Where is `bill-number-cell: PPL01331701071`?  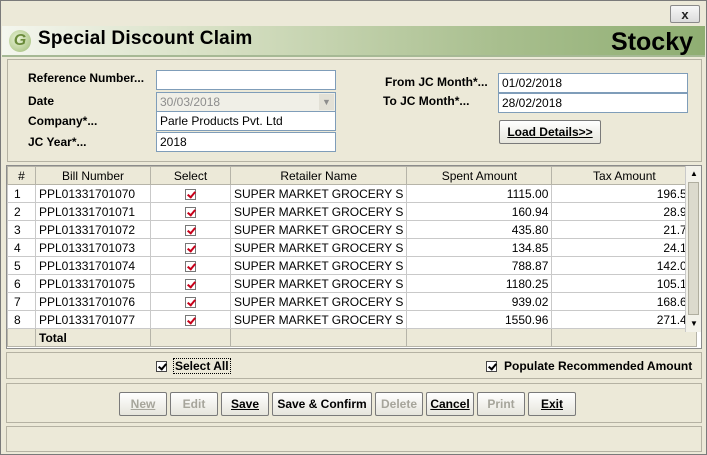 bill-number-cell: PPL01331701071 is located at coordinates (93, 211).